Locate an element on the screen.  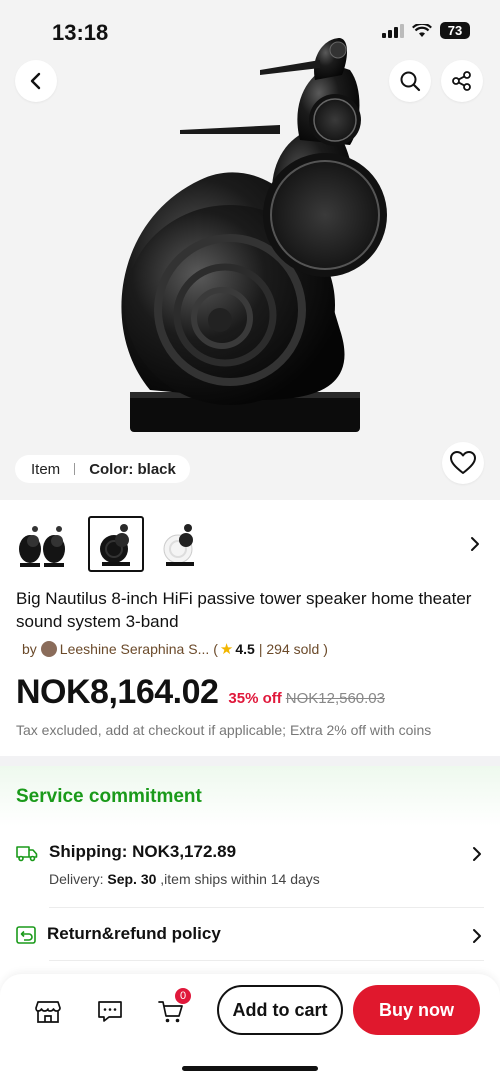
search-icon is located at coordinates (410, 81).